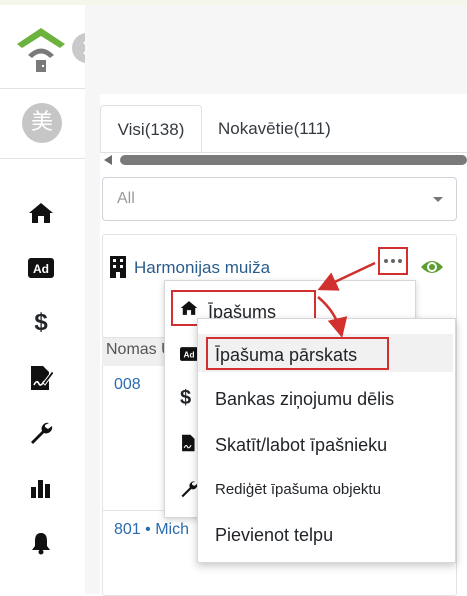 The image size is (467, 596). Describe the element at coordinates (274, 535) in the screenshot. I see `menu-item-add-unit: Pievienot telpu` at that location.